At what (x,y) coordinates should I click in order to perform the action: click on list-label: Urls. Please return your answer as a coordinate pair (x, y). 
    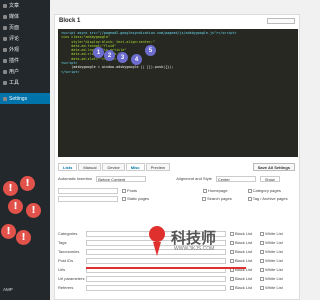
    Looking at the image, I should click on (62, 269).